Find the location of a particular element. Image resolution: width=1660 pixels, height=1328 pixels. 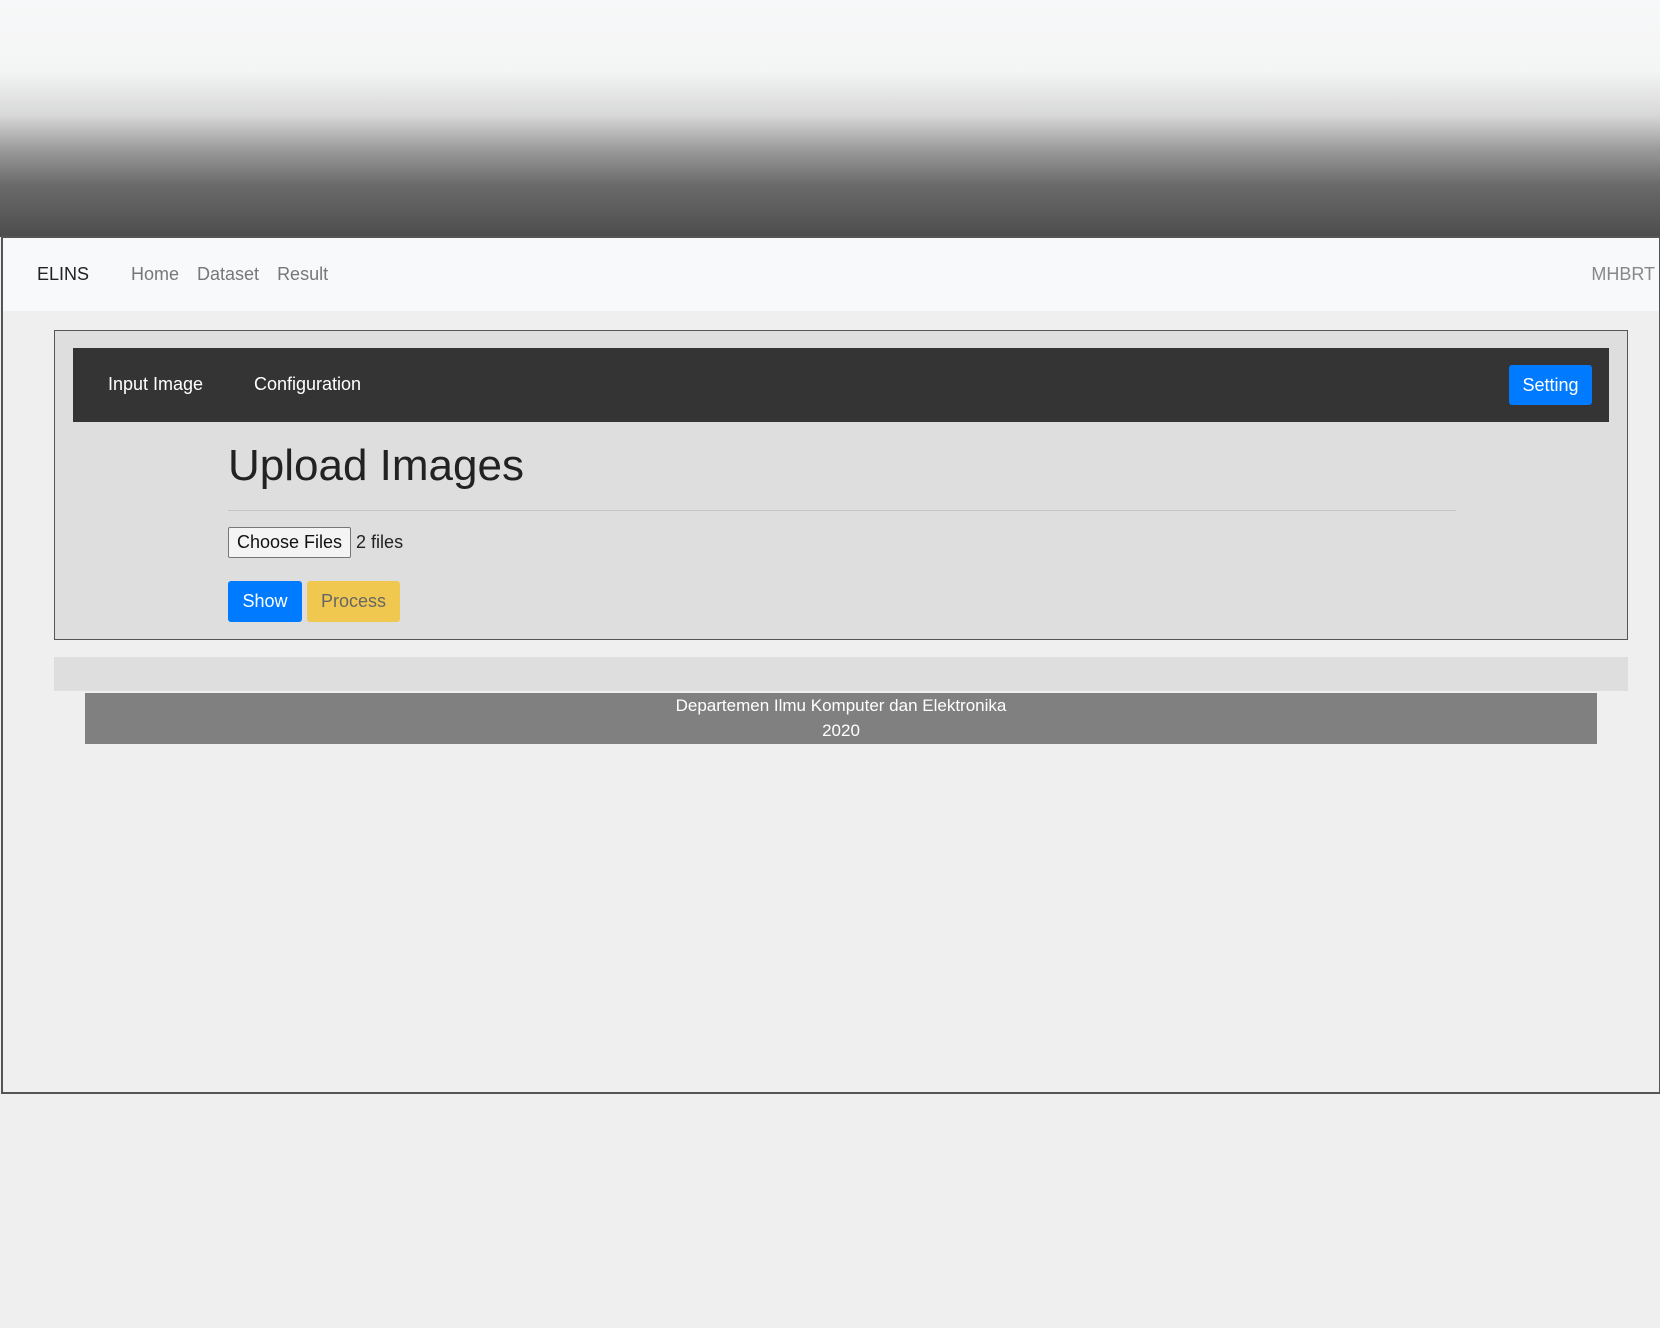

brand-logo: ELINS is located at coordinates (63, 274).